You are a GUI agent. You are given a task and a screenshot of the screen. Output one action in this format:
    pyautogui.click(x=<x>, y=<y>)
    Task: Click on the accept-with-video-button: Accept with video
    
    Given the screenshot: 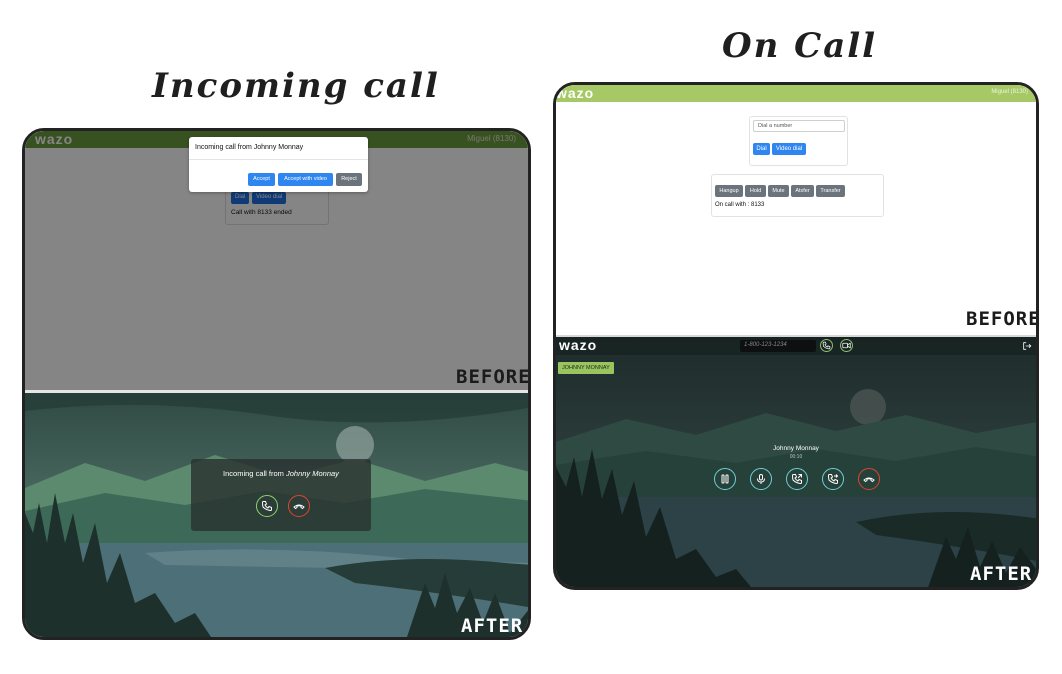 What is the action you would take?
    pyautogui.click(x=305, y=179)
    